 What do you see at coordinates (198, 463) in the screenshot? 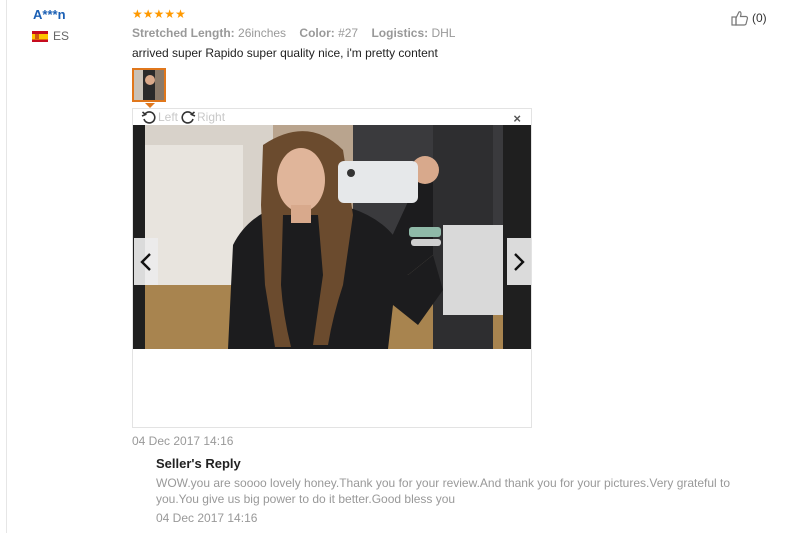
I see `seller-reply-title: Seller's Reply` at bounding box center [198, 463].